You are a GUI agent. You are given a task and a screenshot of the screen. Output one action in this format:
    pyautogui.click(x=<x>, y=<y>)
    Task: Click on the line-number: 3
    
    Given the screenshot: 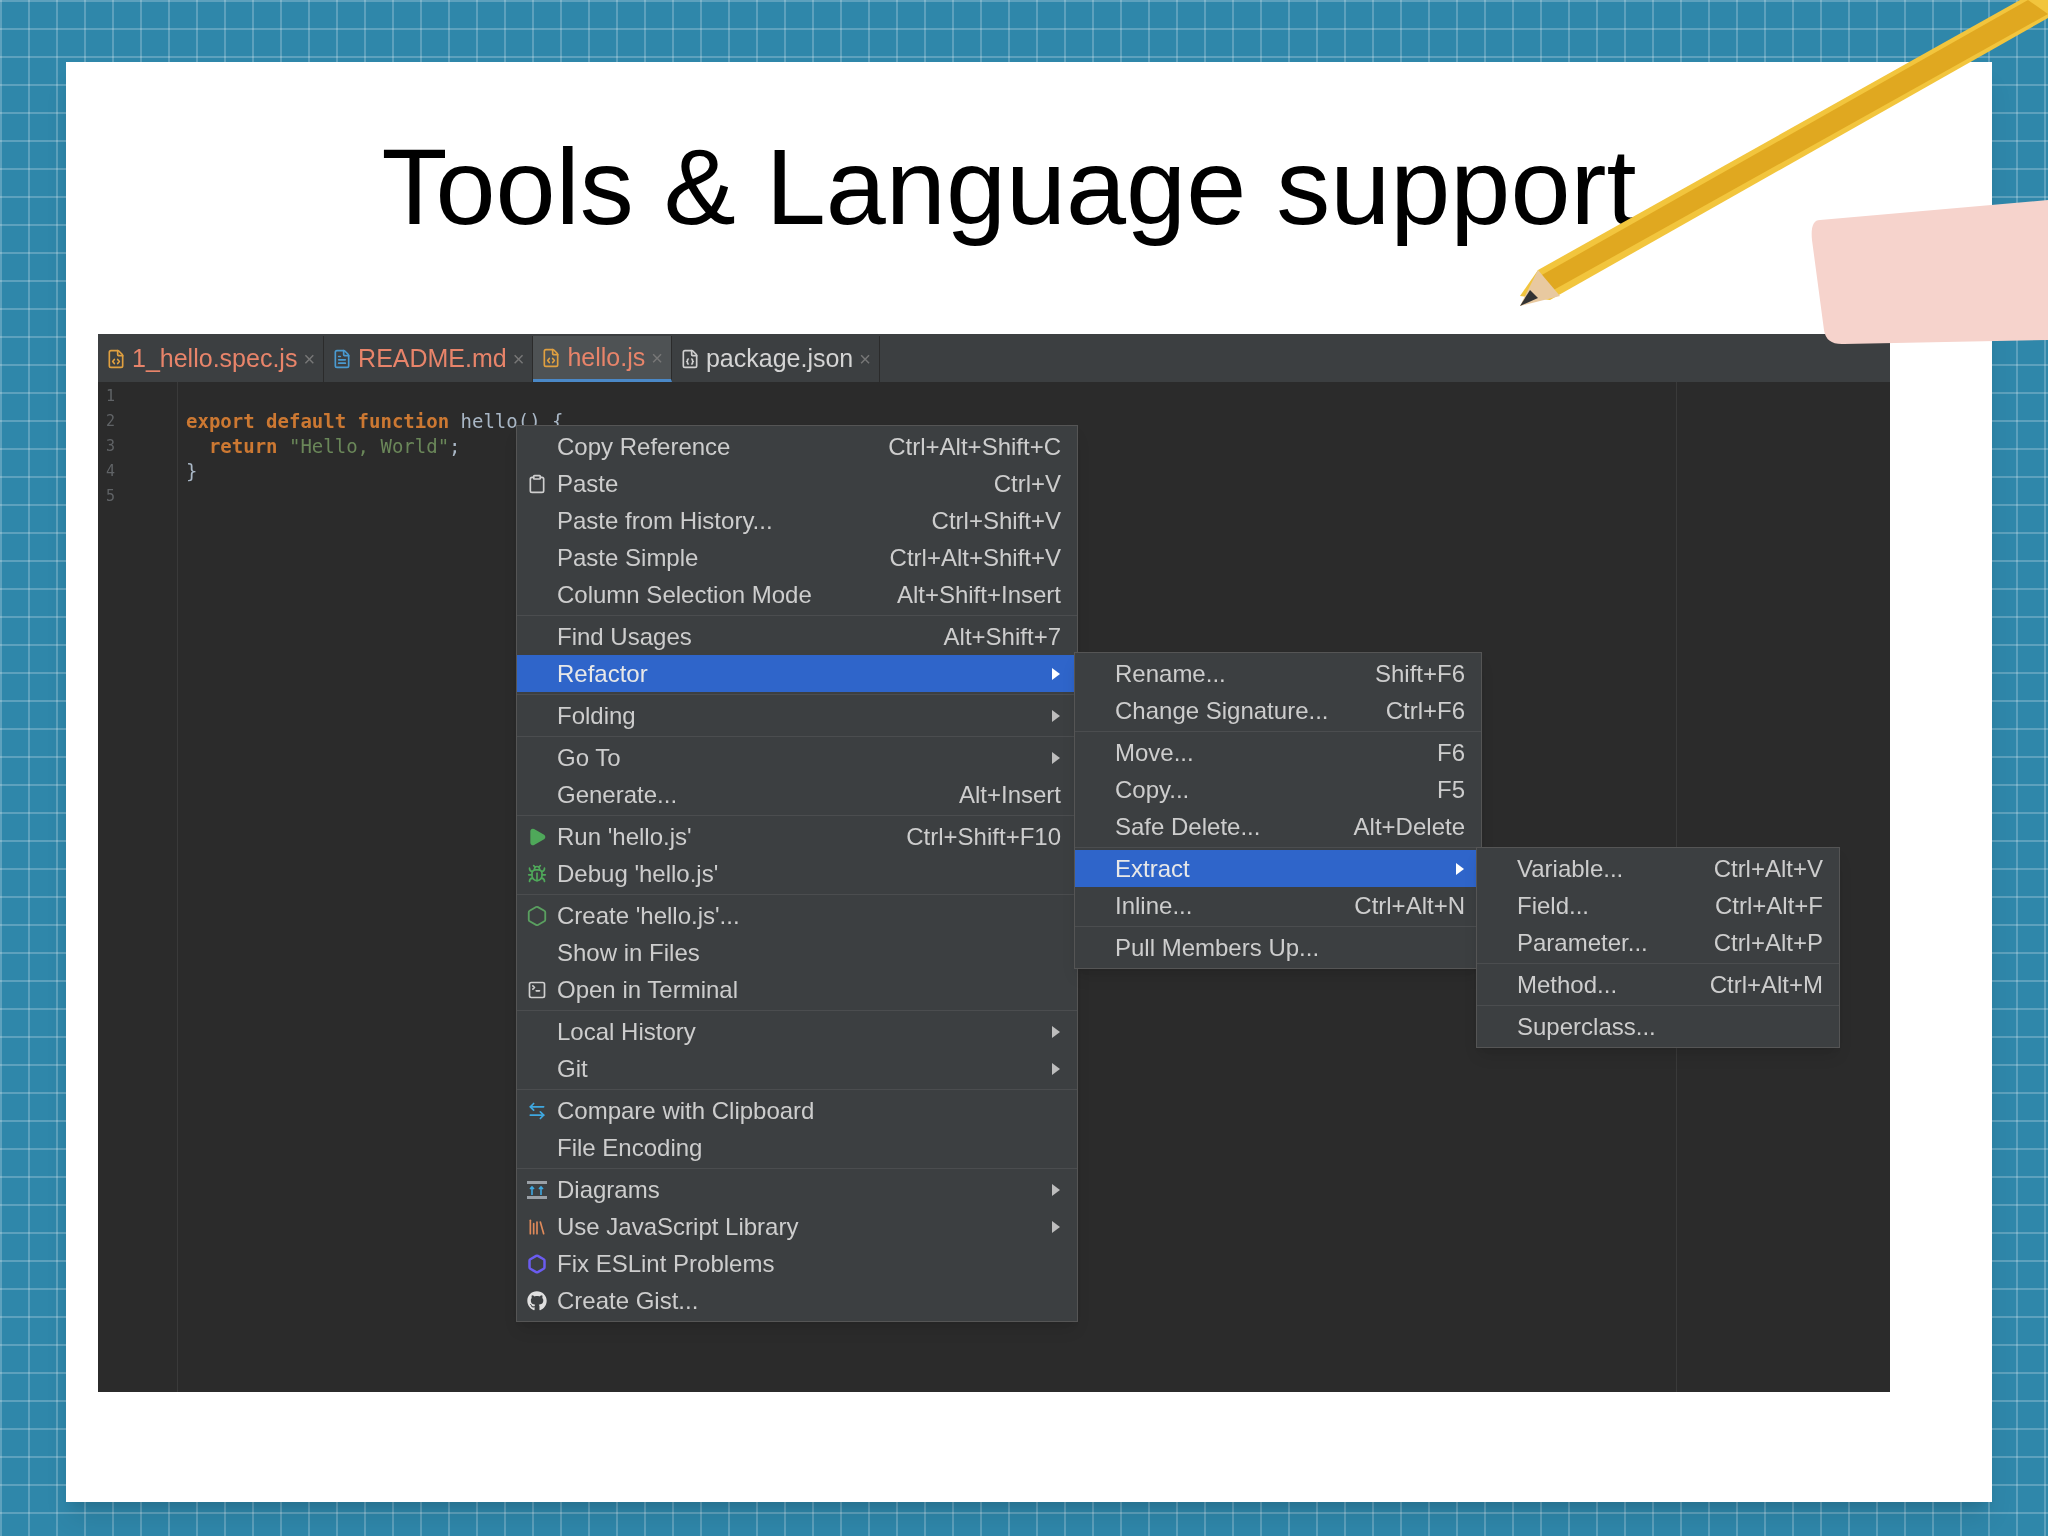 What is the action you would take?
    pyautogui.click(x=111, y=447)
    